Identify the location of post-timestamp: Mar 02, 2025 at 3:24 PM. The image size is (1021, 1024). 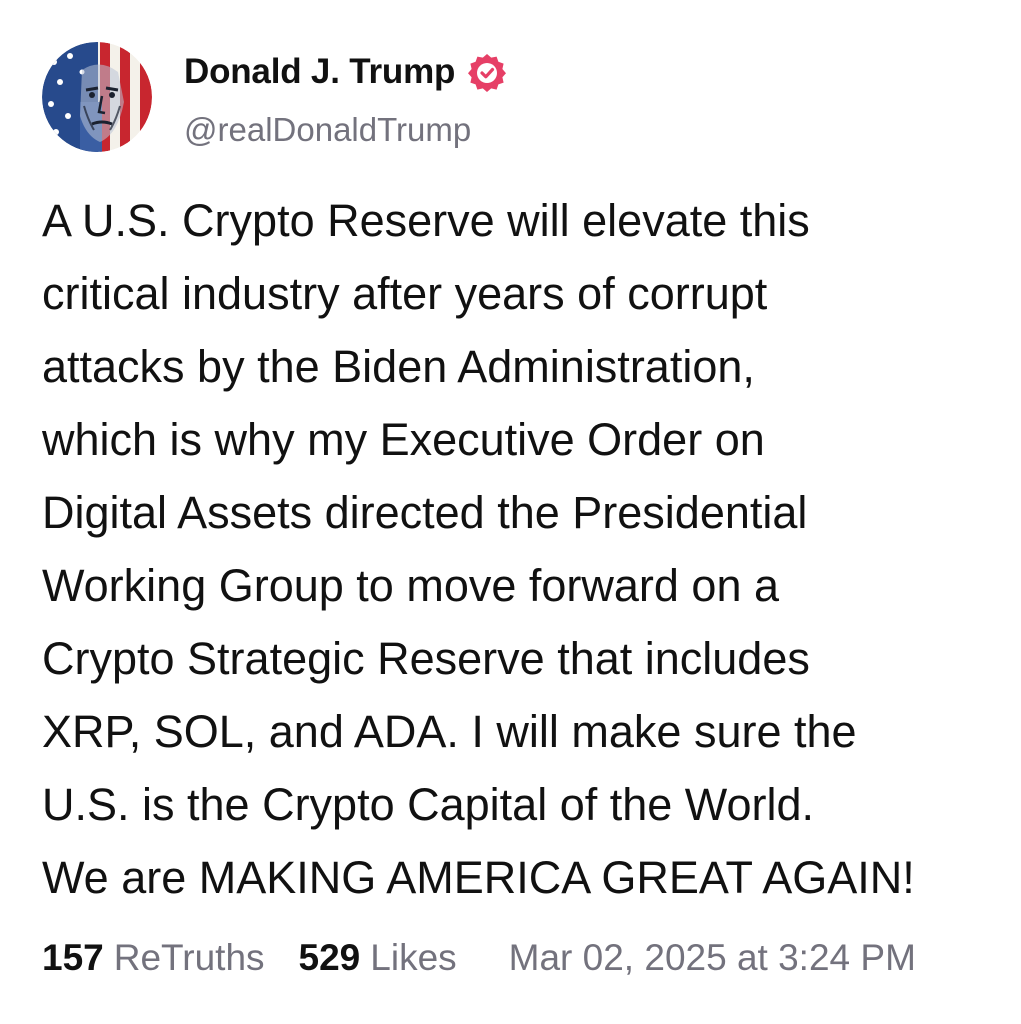
(712, 958).